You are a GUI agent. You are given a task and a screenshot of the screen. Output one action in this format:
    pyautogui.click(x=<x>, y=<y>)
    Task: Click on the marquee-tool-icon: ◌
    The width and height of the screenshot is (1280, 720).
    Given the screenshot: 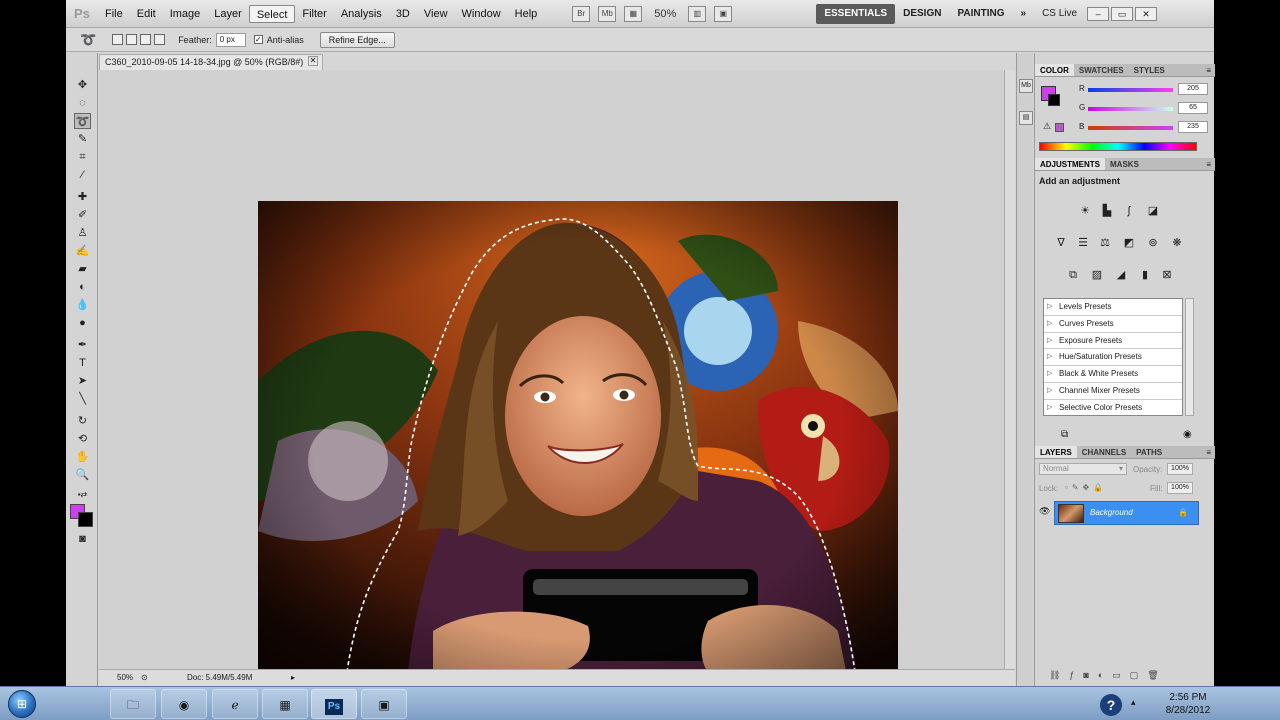 What is the action you would take?
    pyautogui.click(x=82, y=103)
    